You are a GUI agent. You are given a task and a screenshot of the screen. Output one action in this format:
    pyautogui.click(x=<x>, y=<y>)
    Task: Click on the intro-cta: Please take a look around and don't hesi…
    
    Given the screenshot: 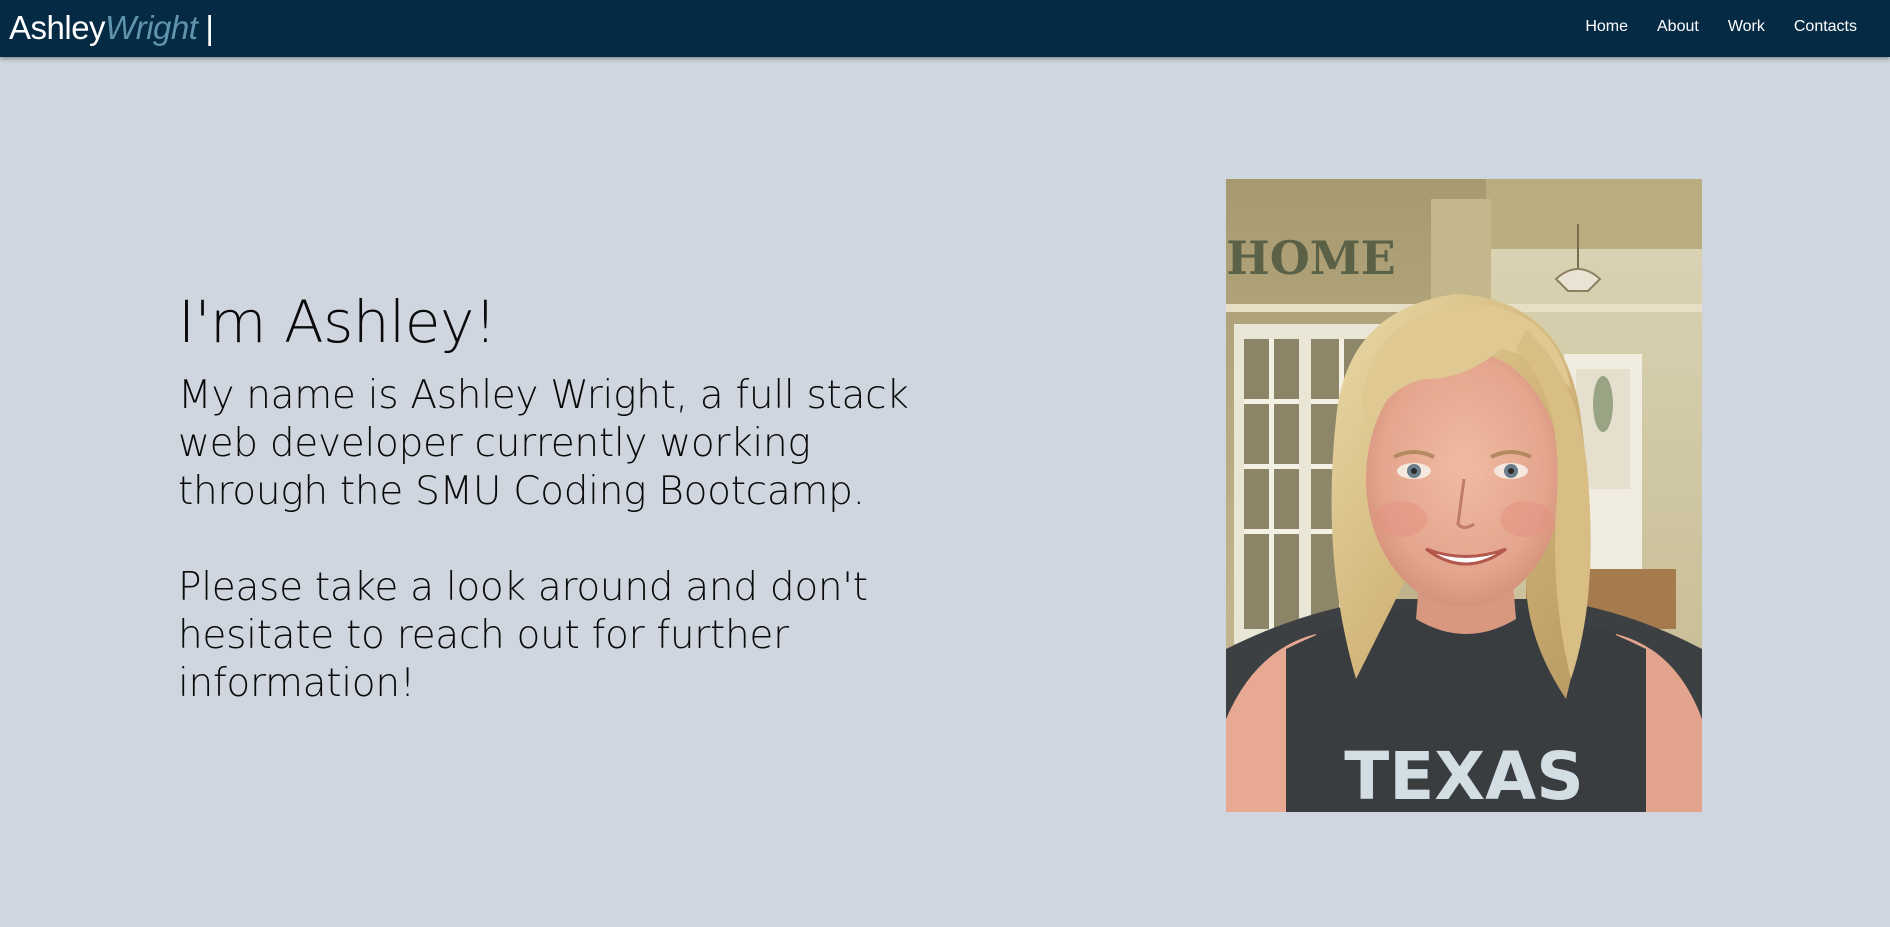 What is the action you would take?
    pyautogui.click(x=523, y=635)
    